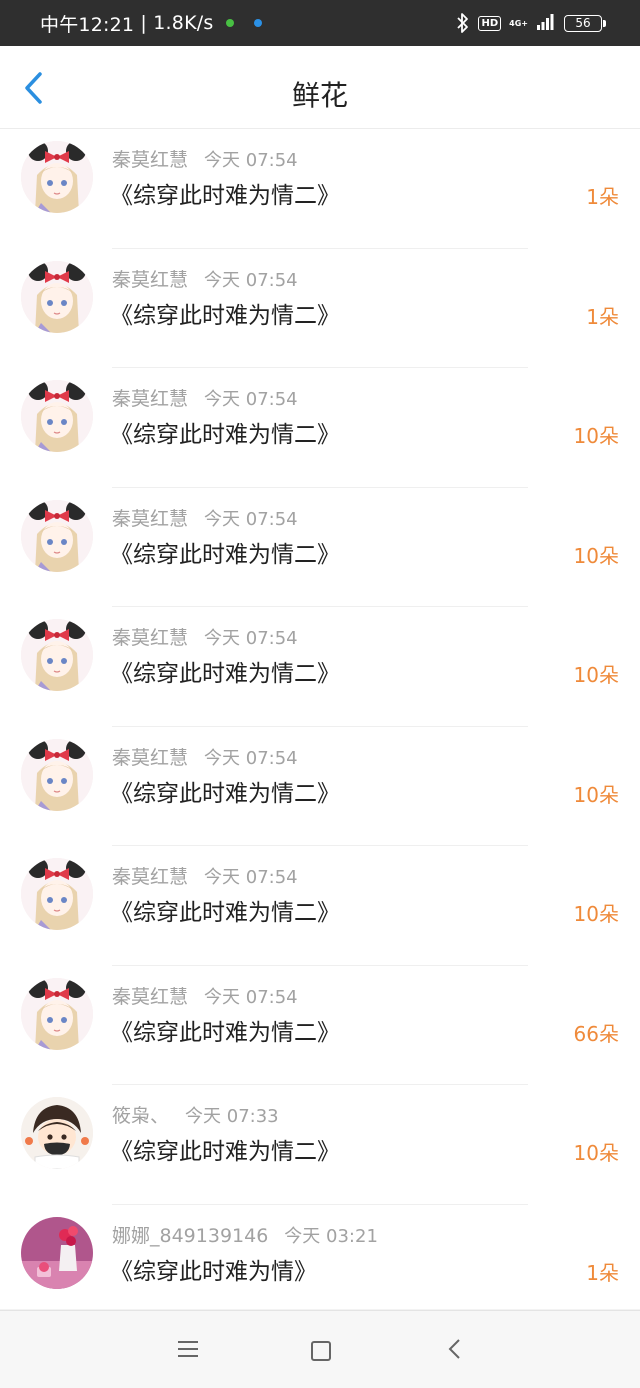 The height and width of the screenshot is (1388, 640). Describe the element at coordinates (258, 23) in the screenshot. I see `blue-dot-icon` at that location.